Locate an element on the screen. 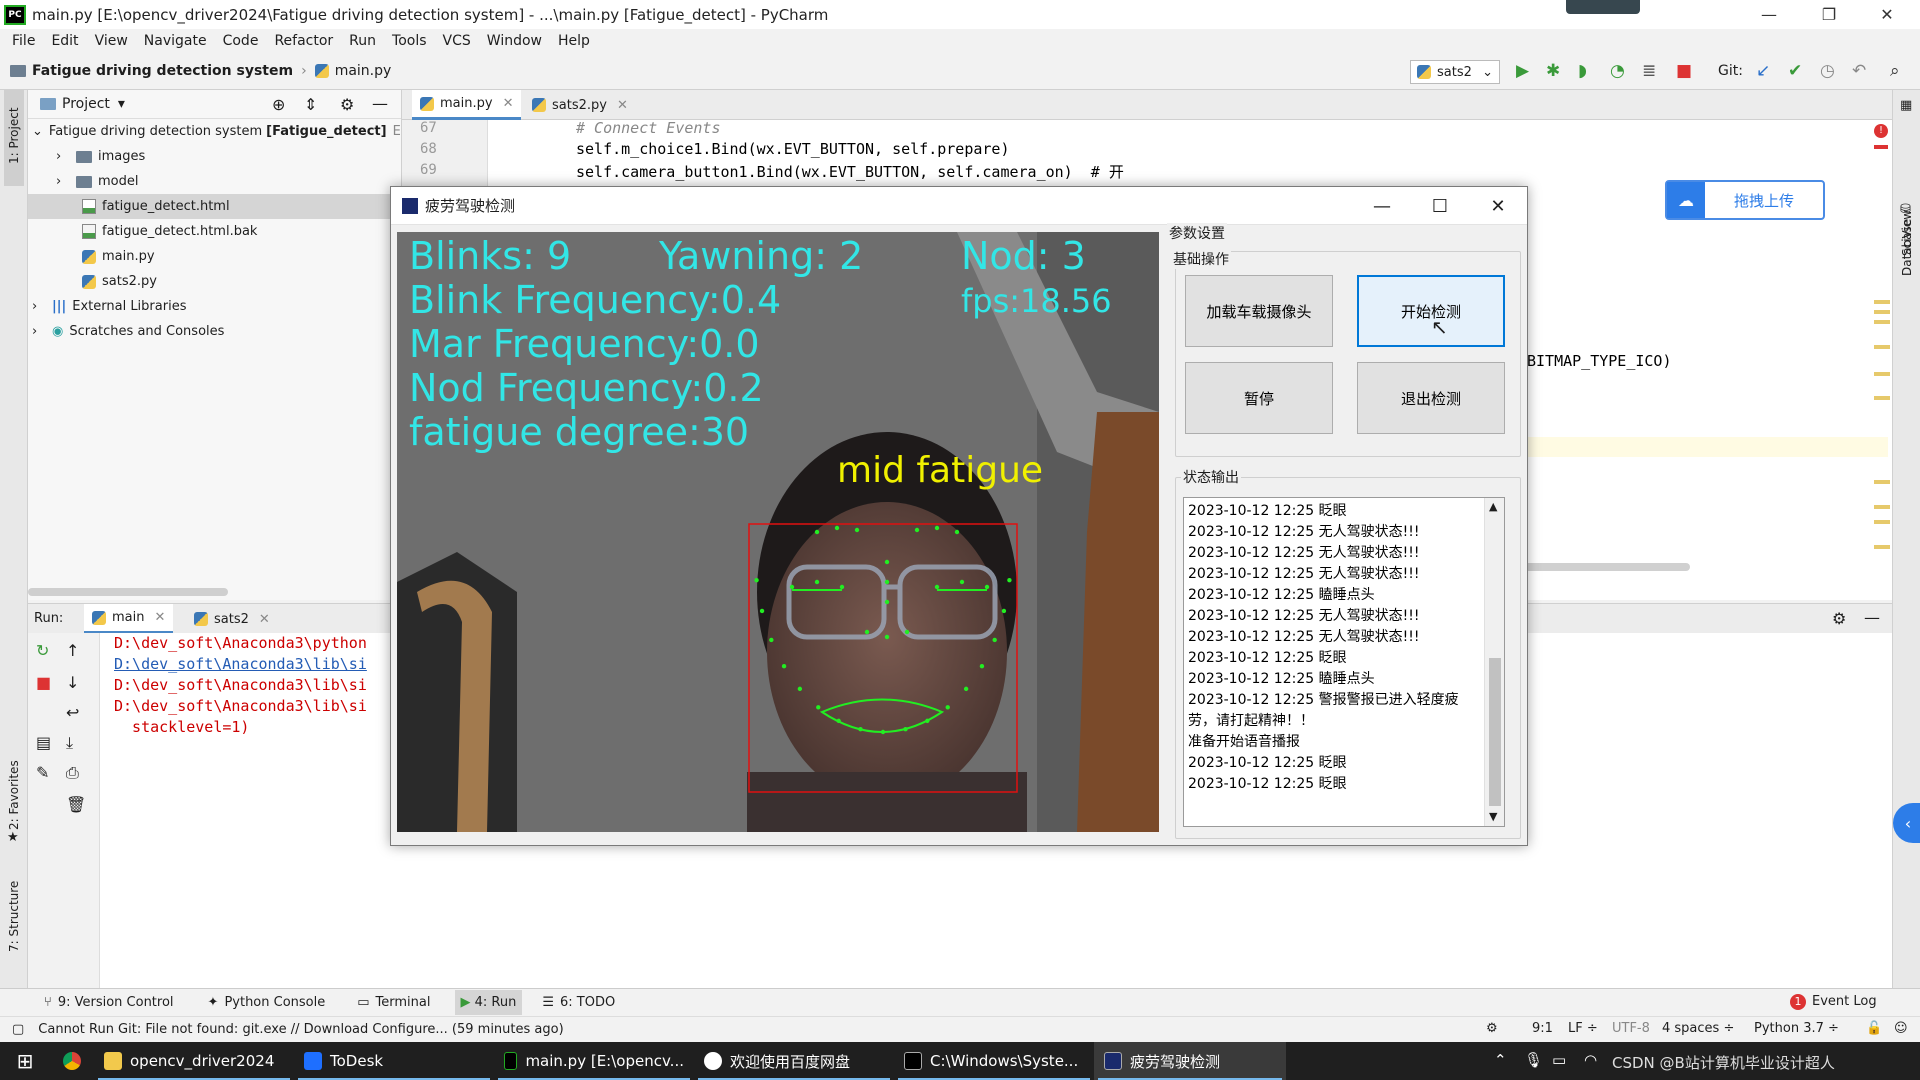 This screenshot has height=1080, width=1920. print-icon: ⎙ is located at coordinates (72, 773).